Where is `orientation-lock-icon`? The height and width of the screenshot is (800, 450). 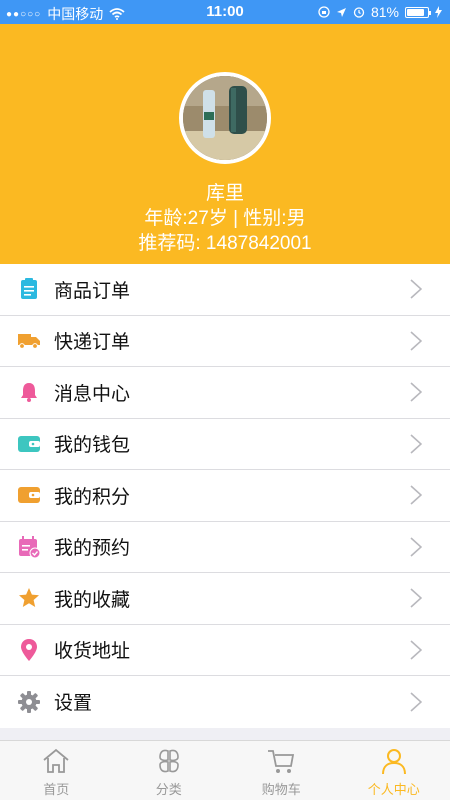
orientation-lock-icon is located at coordinates (324, 12).